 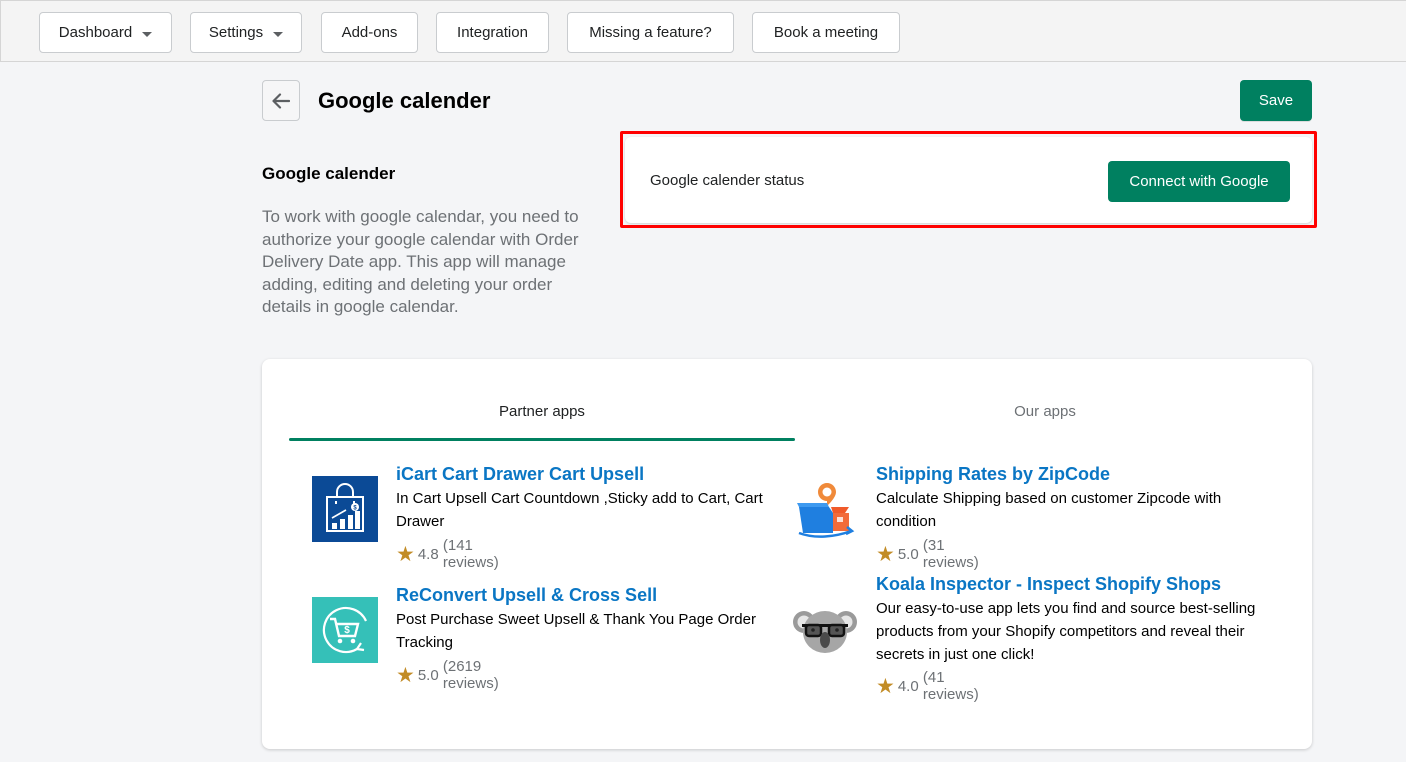 I want to click on shopping-bag-chart-icon: $, so click(x=345, y=509).